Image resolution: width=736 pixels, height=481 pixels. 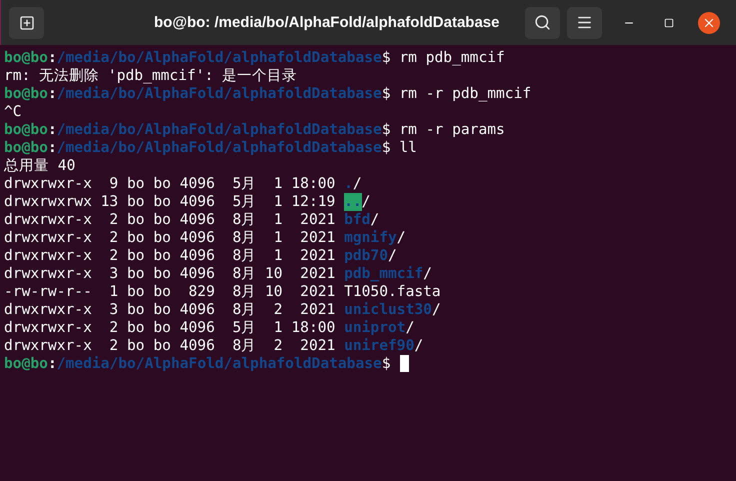 I want to click on command-text: rm -r pdb_mmcif, so click(x=465, y=94).